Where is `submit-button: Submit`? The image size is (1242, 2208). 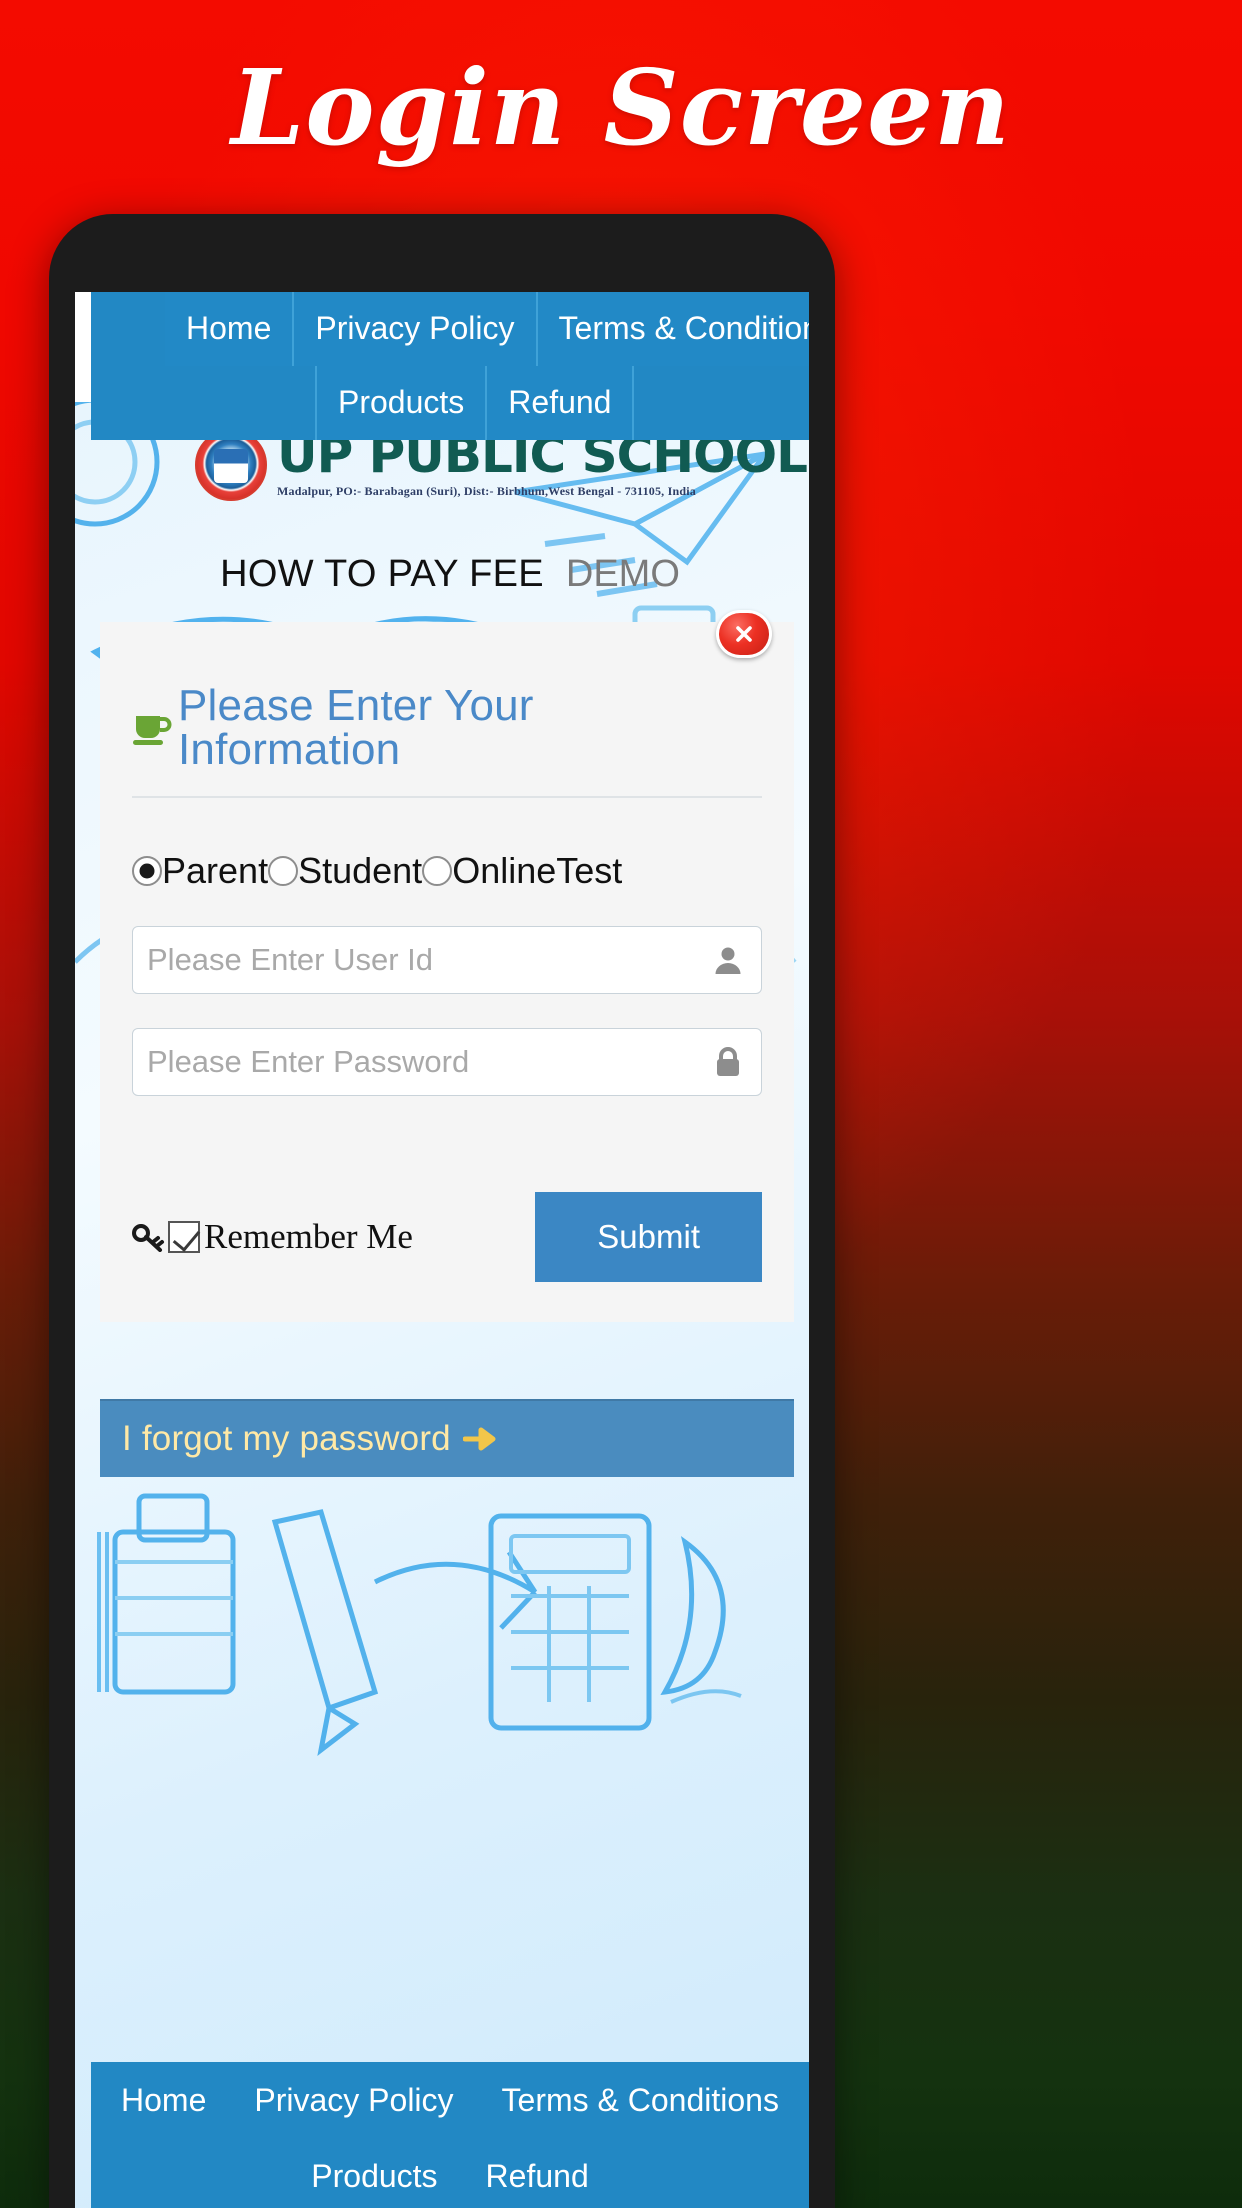
submit-button: Submit is located at coordinates (648, 1237).